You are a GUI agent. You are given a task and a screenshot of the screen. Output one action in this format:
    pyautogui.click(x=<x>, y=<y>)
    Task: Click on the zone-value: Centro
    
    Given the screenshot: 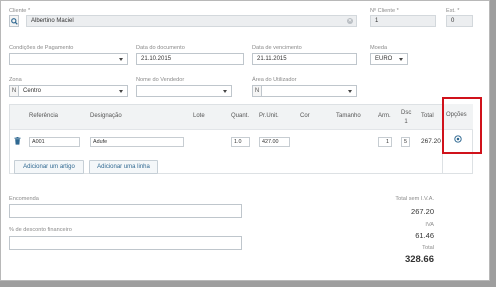 What is the action you would take?
    pyautogui.click(x=32, y=91)
    